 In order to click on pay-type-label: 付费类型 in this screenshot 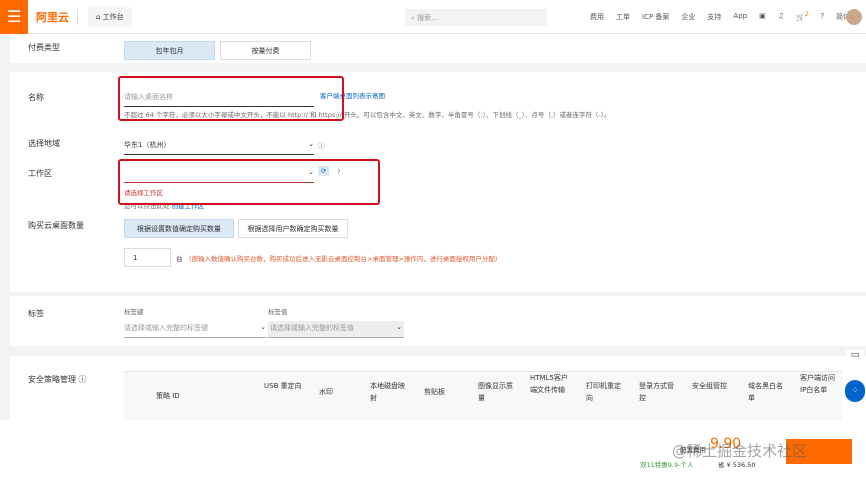, I will do `click(44, 47)`.